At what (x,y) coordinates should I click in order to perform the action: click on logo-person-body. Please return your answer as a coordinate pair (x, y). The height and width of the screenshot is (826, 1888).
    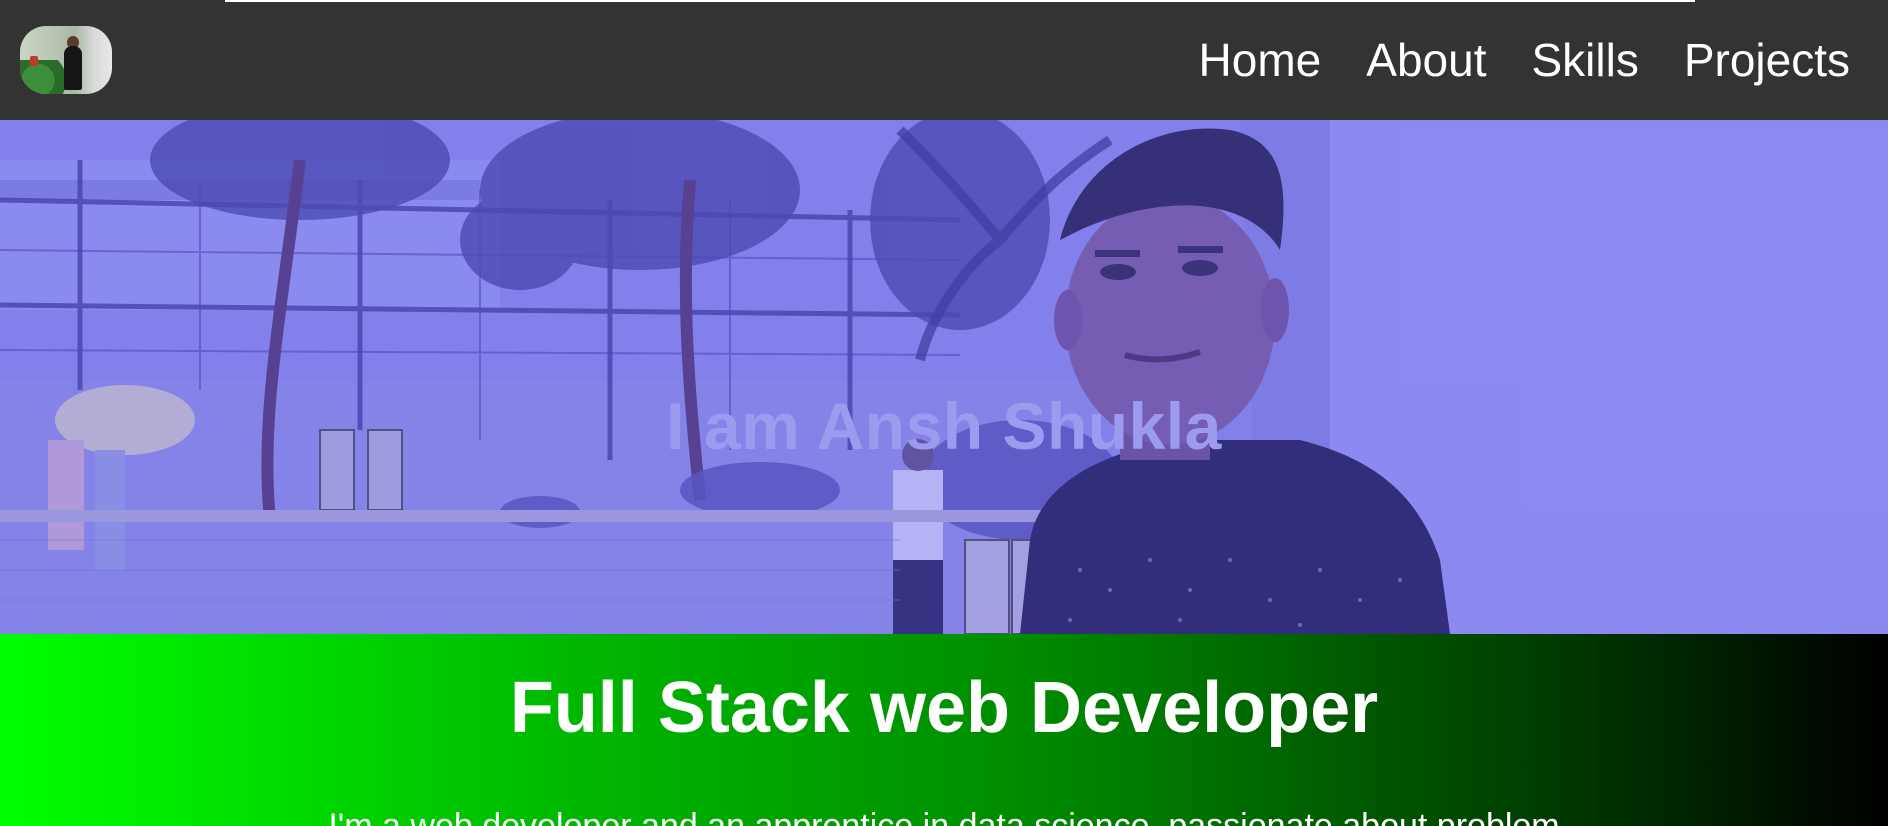
    Looking at the image, I should click on (73, 68).